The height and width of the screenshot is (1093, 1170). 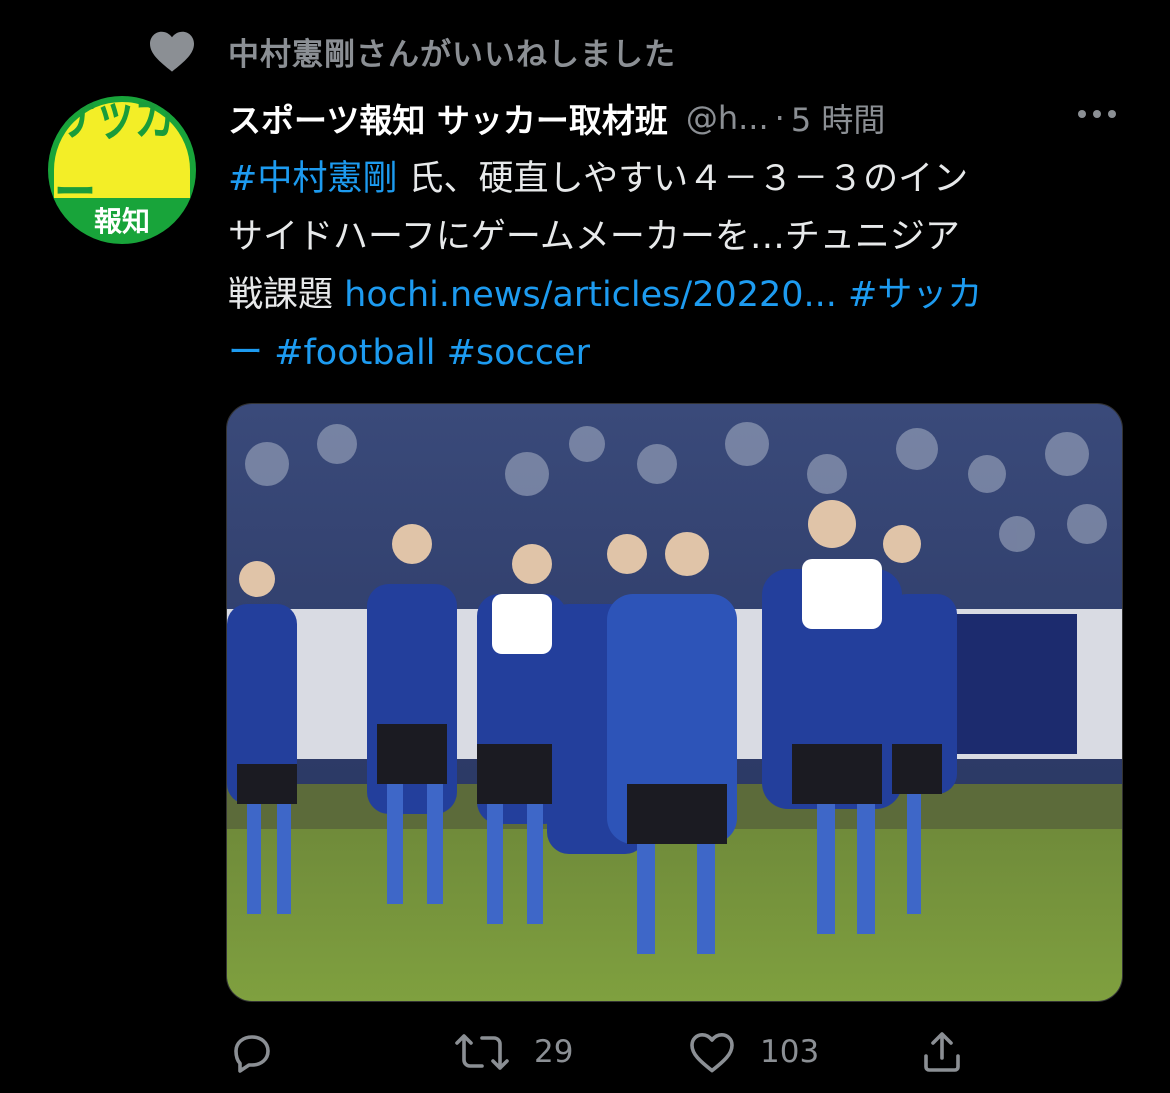 I want to click on avatar: サッカー 報知, so click(x=122, y=170).